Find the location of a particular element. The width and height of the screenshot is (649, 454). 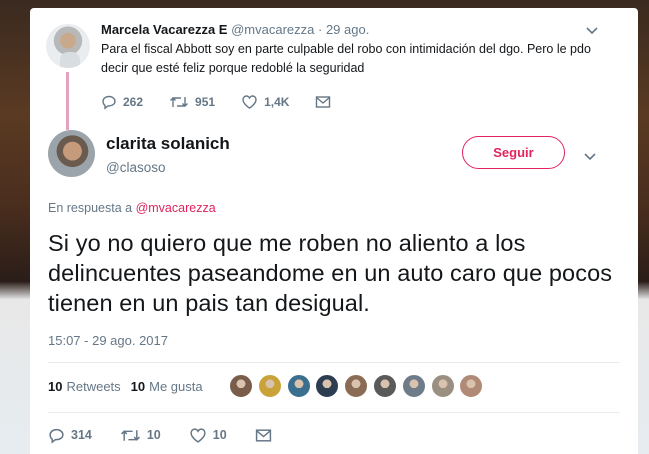

parent-actions: 262 951 1,4K is located at coordinates (232, 102).